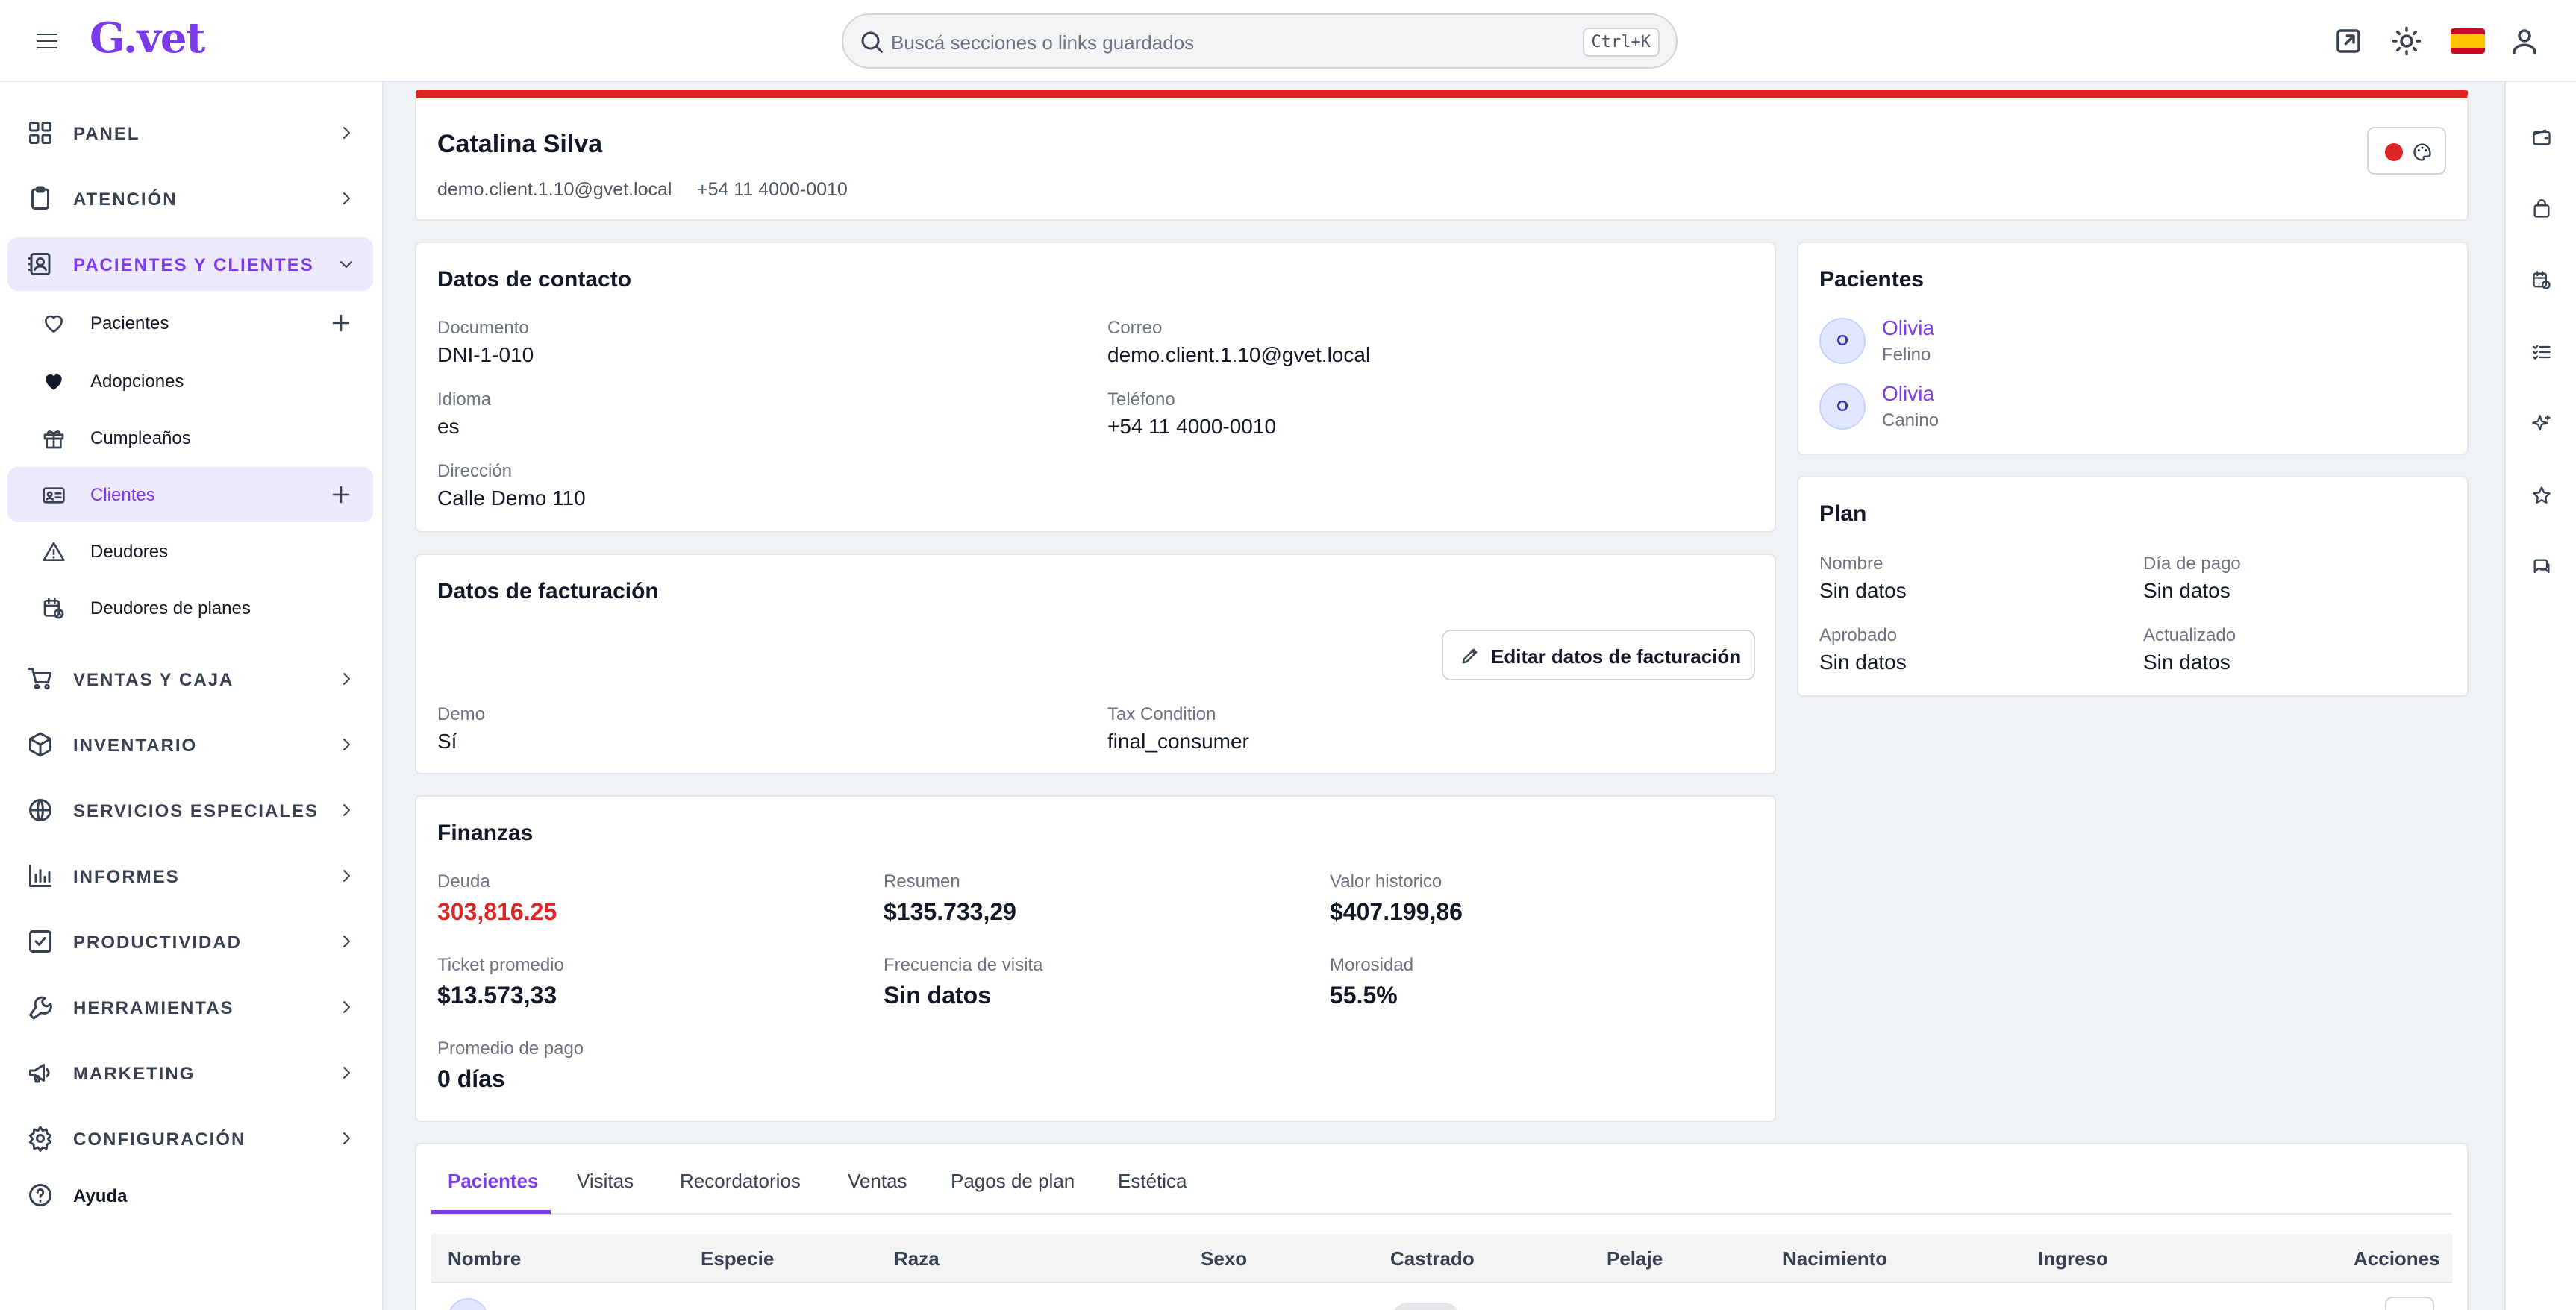  Describe the element at coordinates (917, 1258) in the screenshot. I see `column-header-raza: Raza` at that location.